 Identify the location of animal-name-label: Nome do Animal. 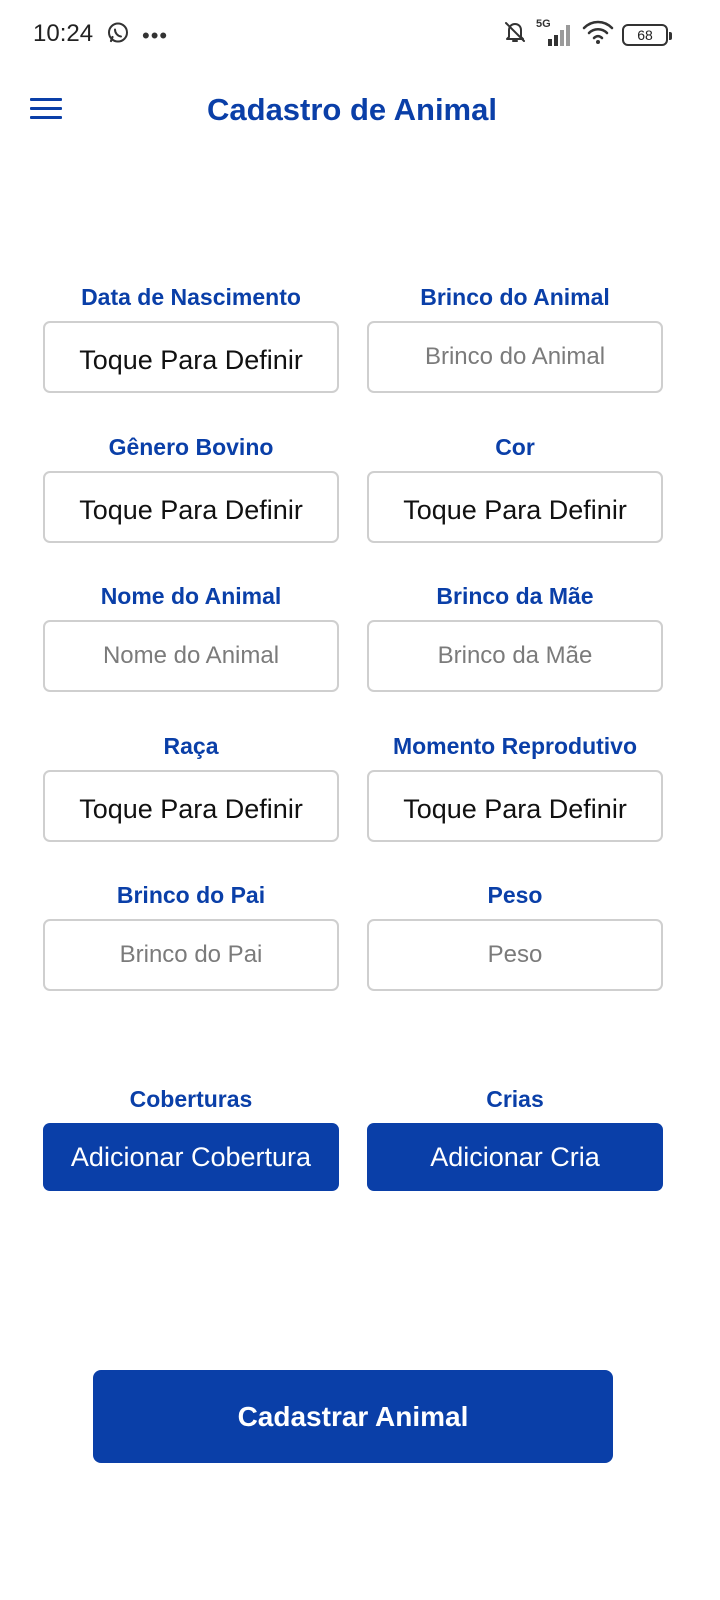
(191, 596).